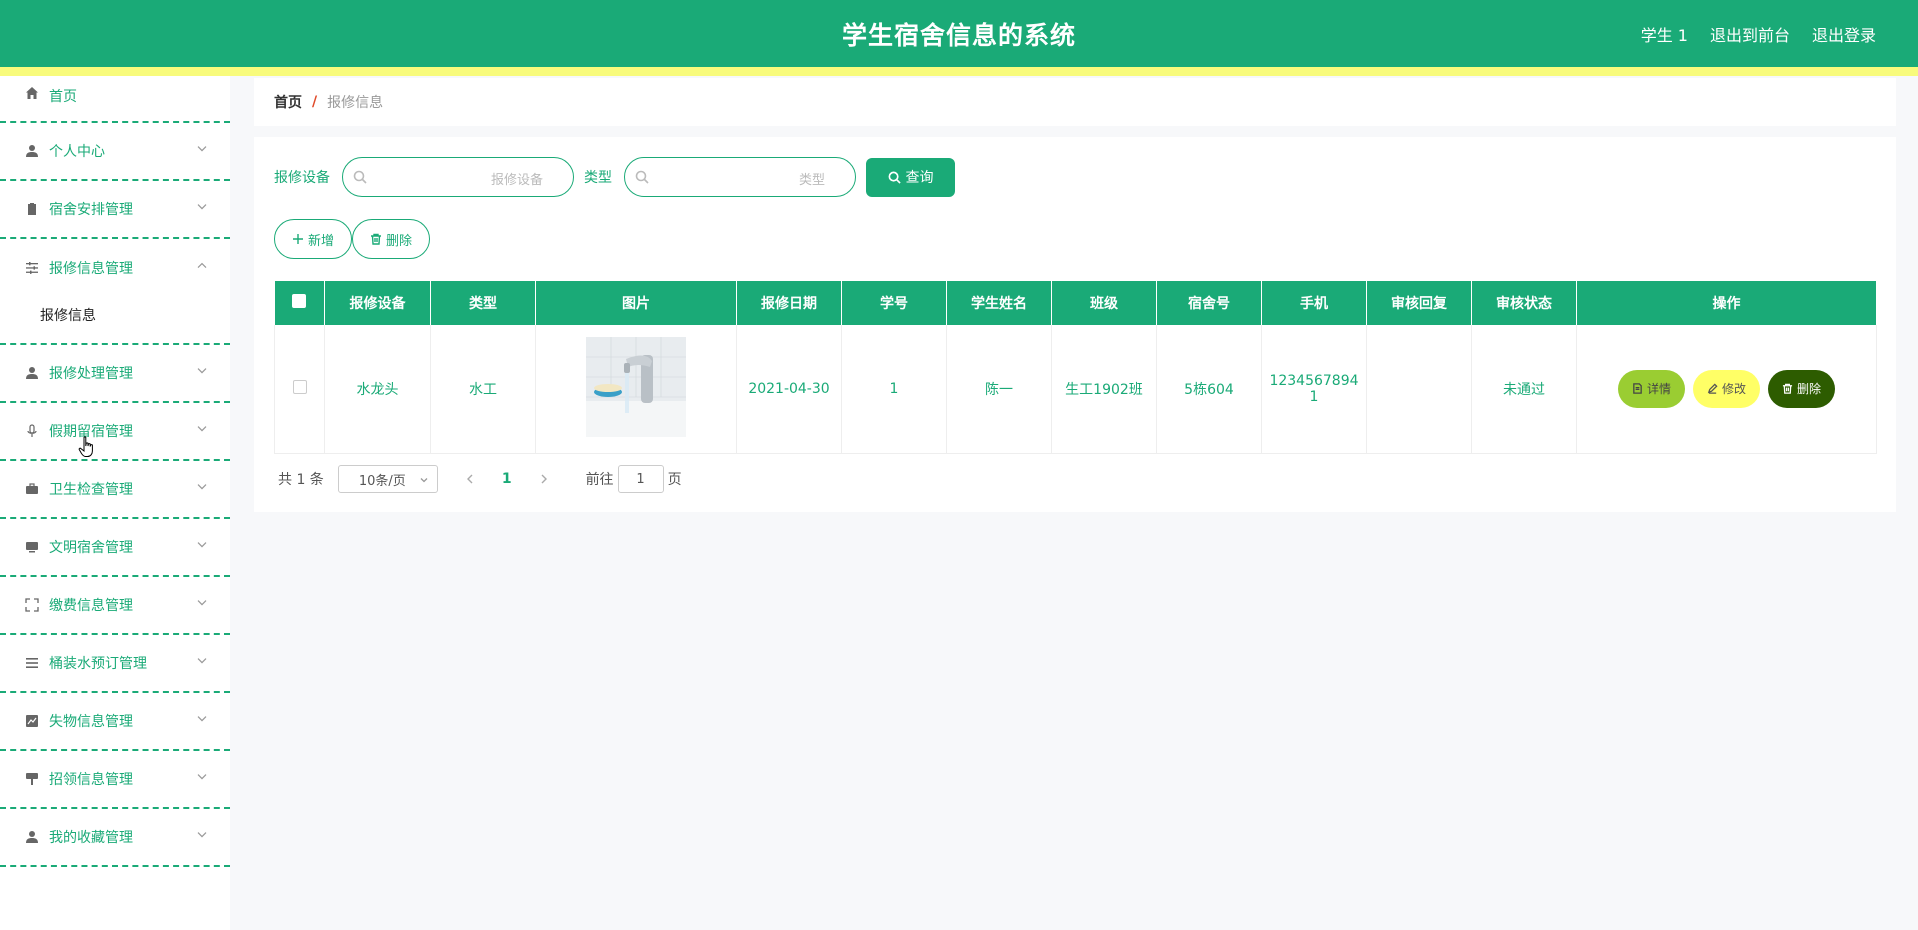 This screenshot has height=930, width=1918. I want to click on sidebar-item-label: 我的收藏管理, so click(91, 838).